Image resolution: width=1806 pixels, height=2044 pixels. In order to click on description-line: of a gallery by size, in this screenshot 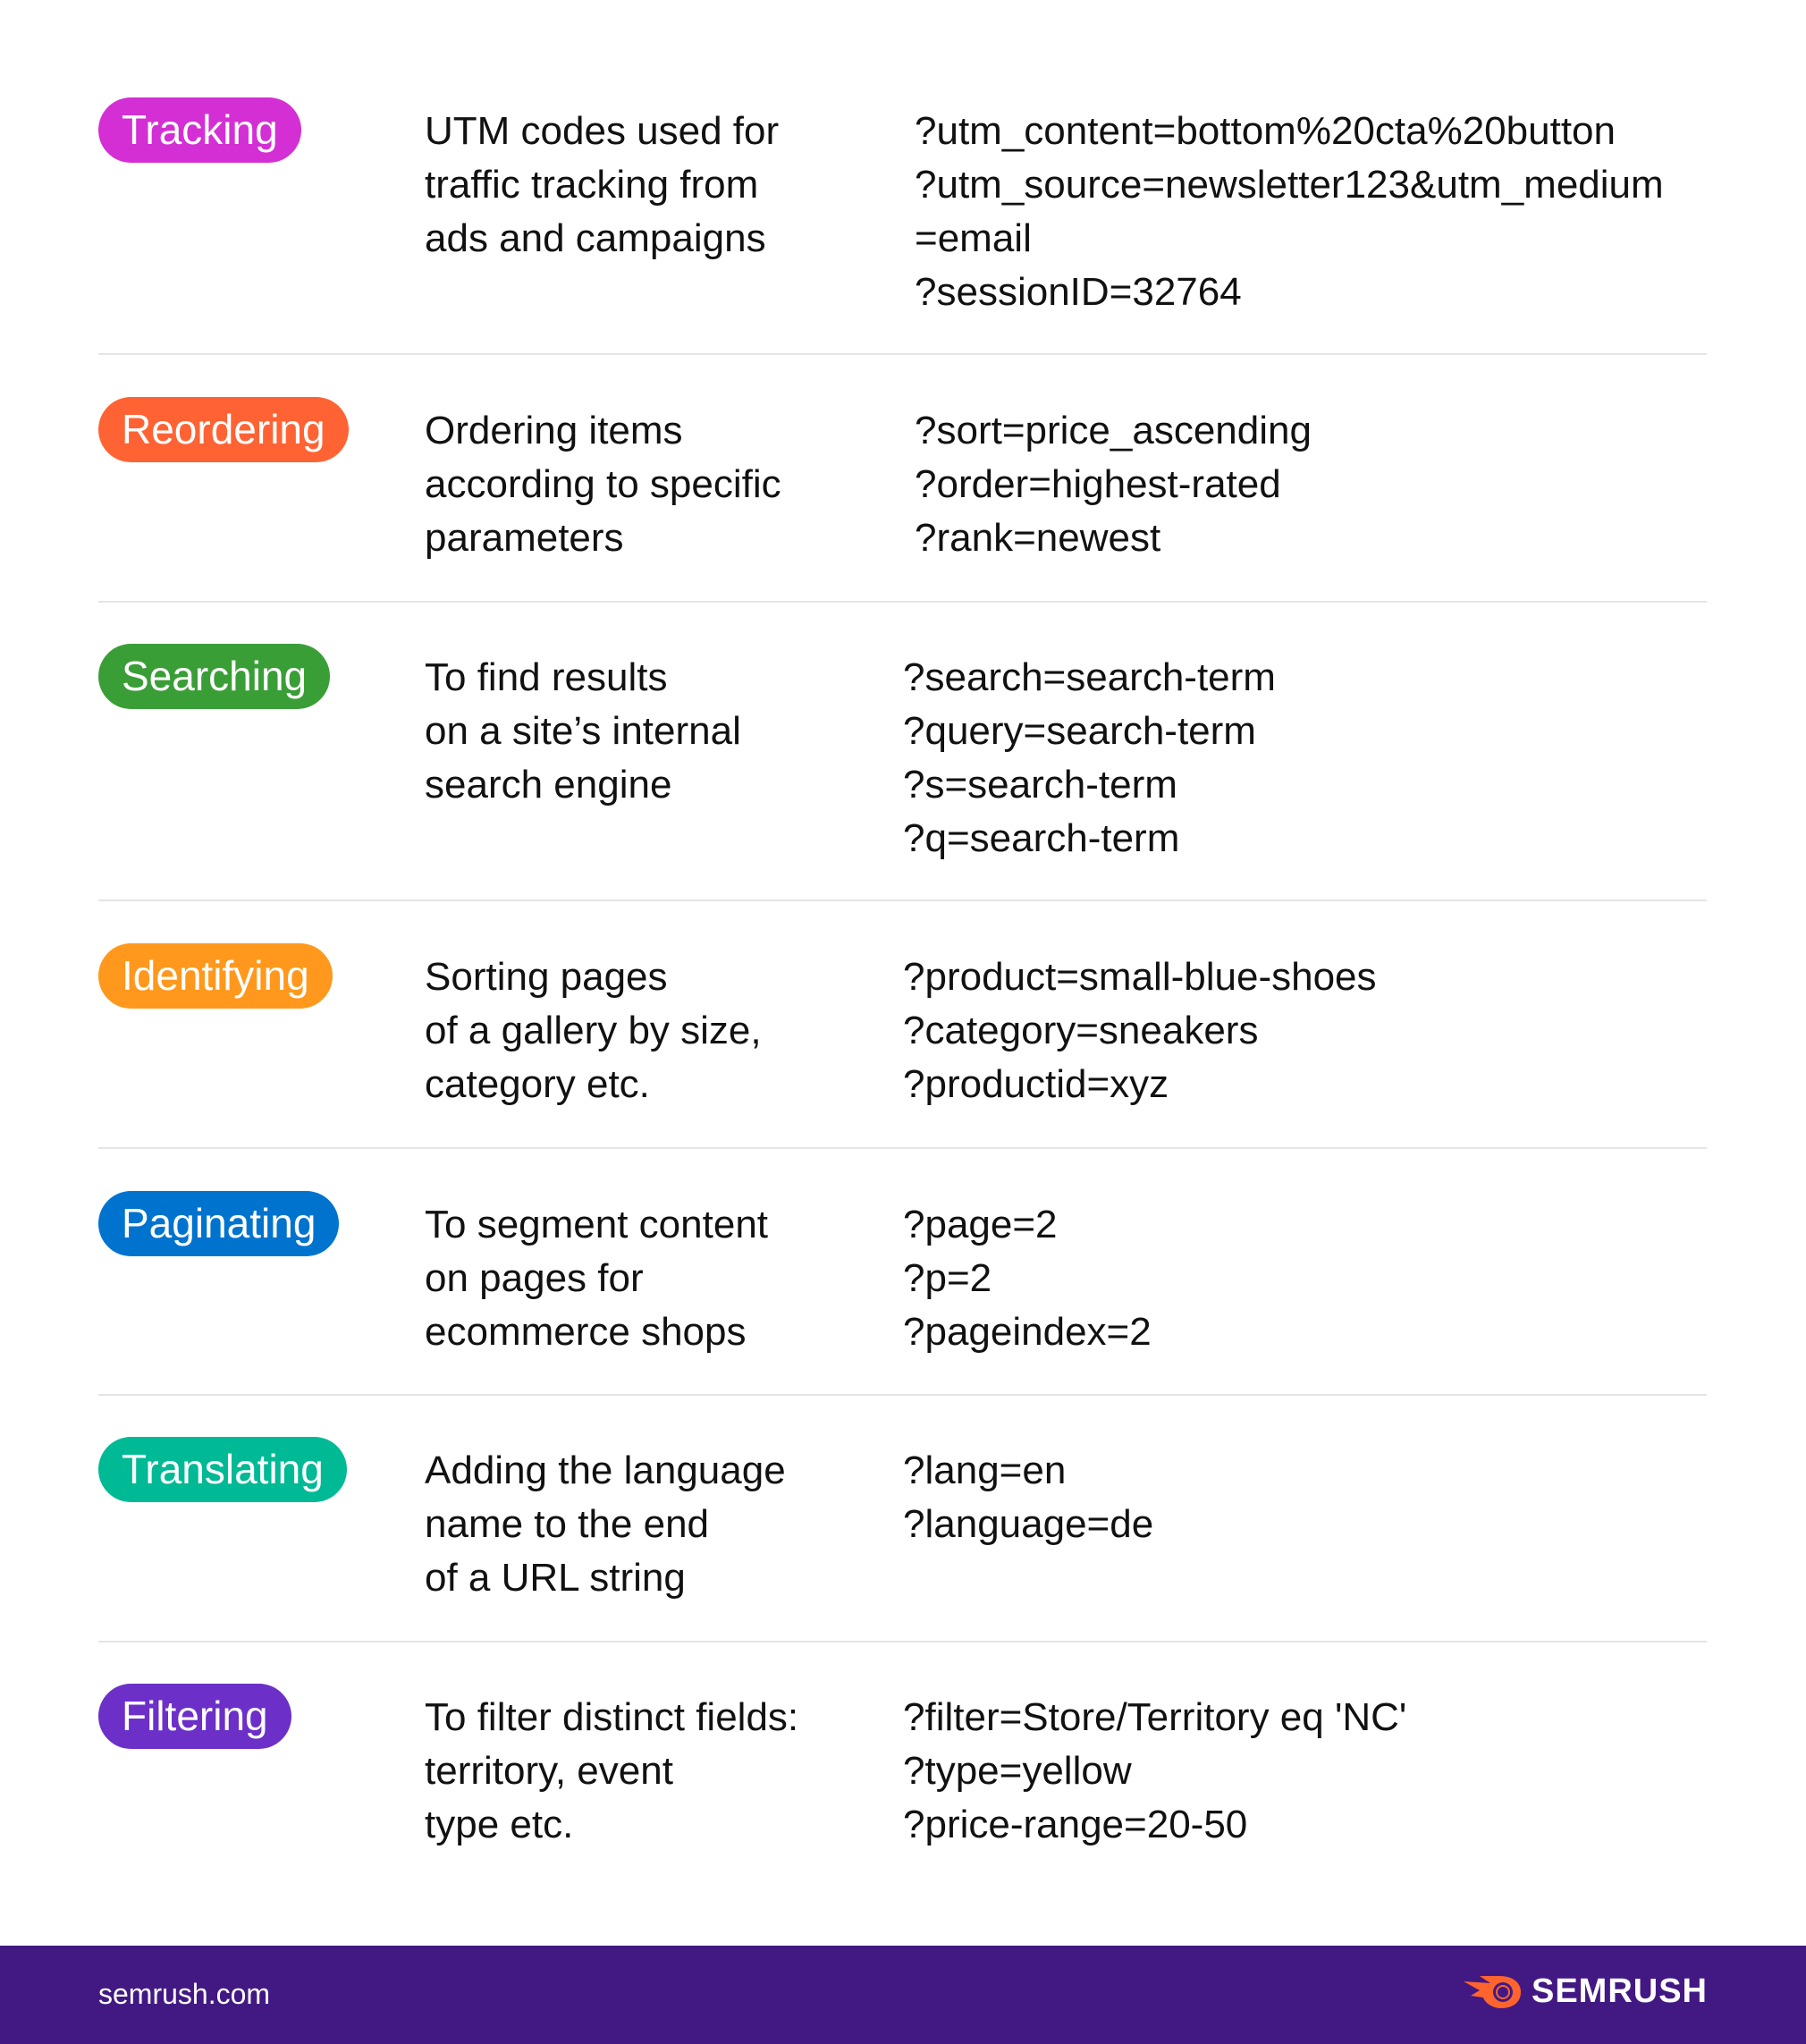, I will do `click(593, 1030)`.